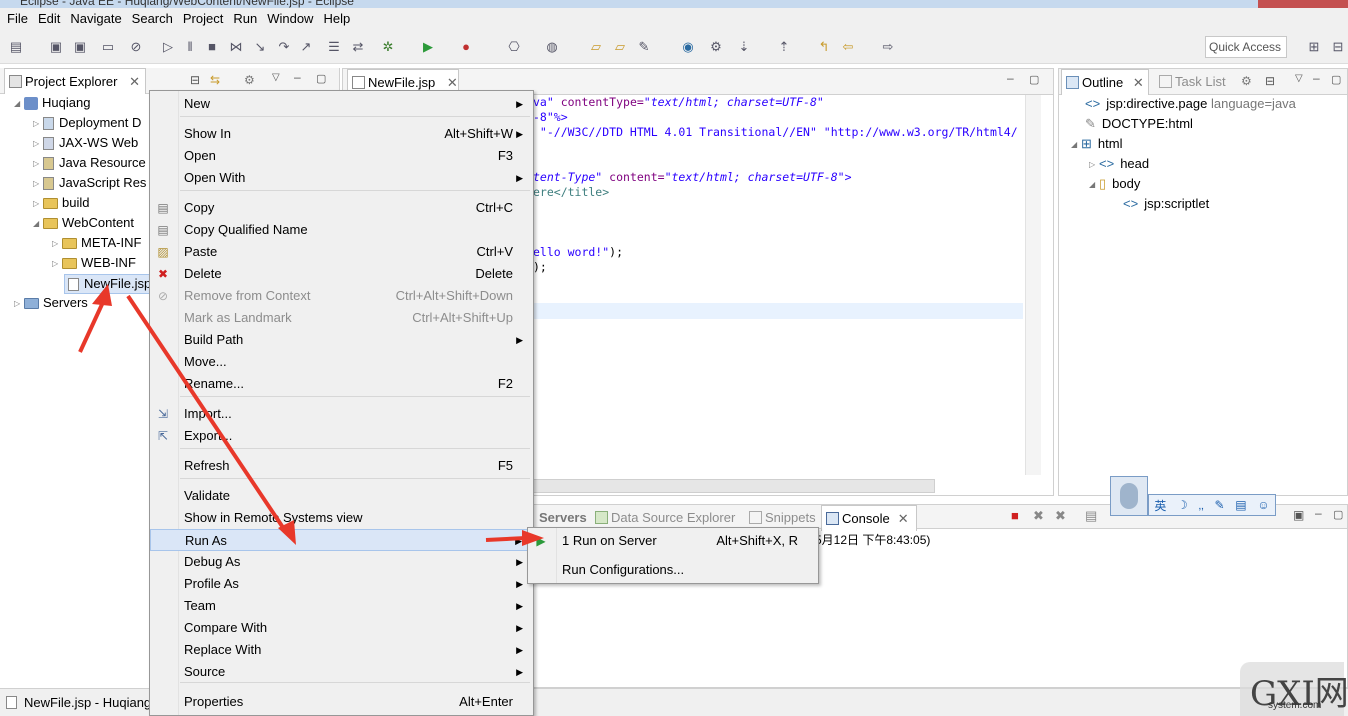 The height and width of the screenshot is (716, 1348). What do you see at coordinates (506, 539) in the screenshot?
I see `arrow-to-run-on-server` at bounding box center [506, 539].